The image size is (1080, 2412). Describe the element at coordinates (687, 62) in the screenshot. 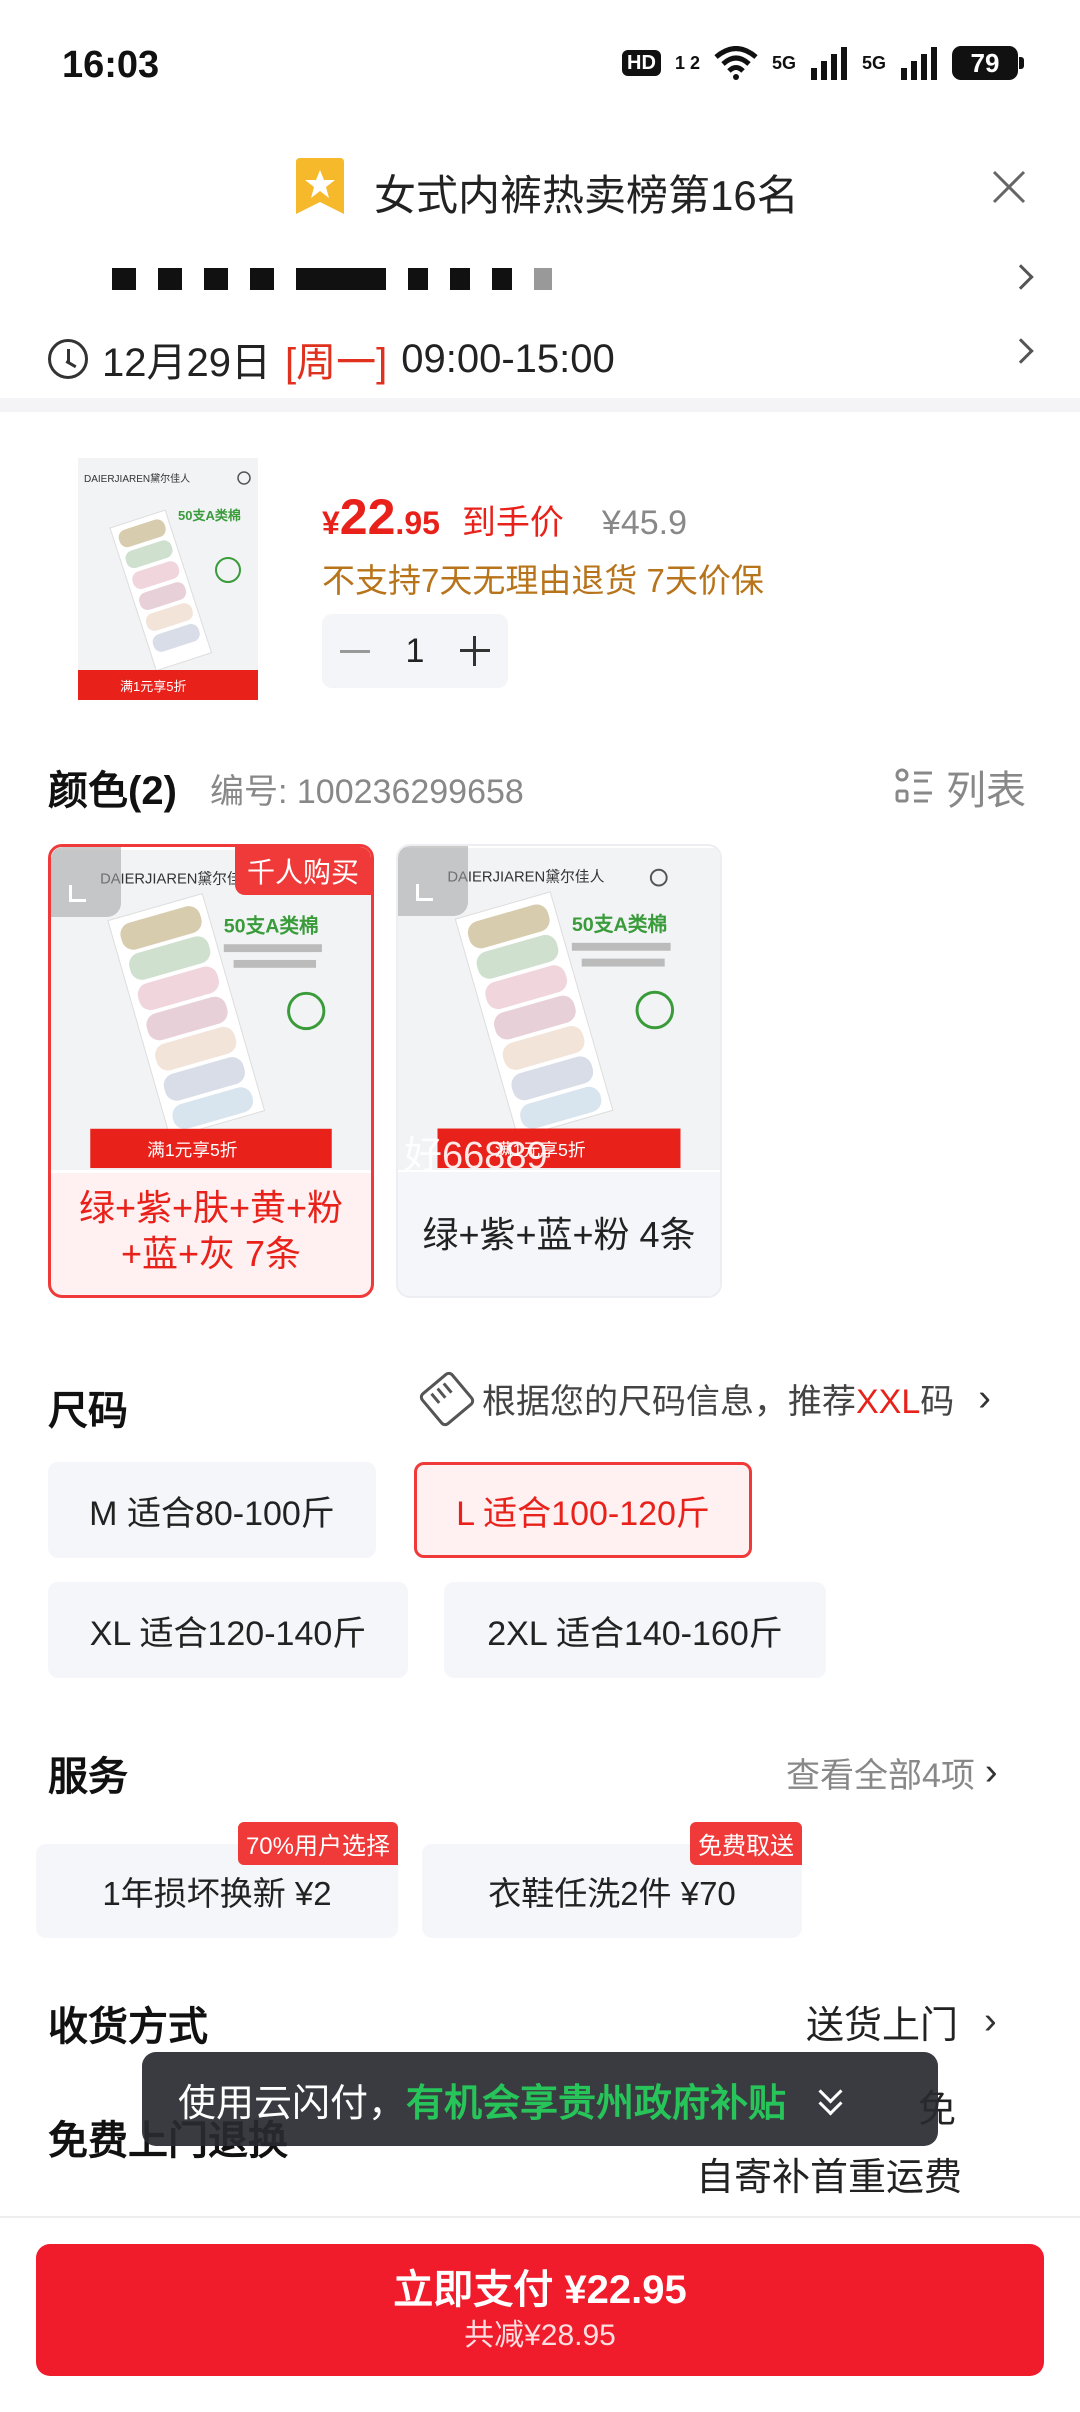

I see `hd-sim-label: 1 2` at that location.